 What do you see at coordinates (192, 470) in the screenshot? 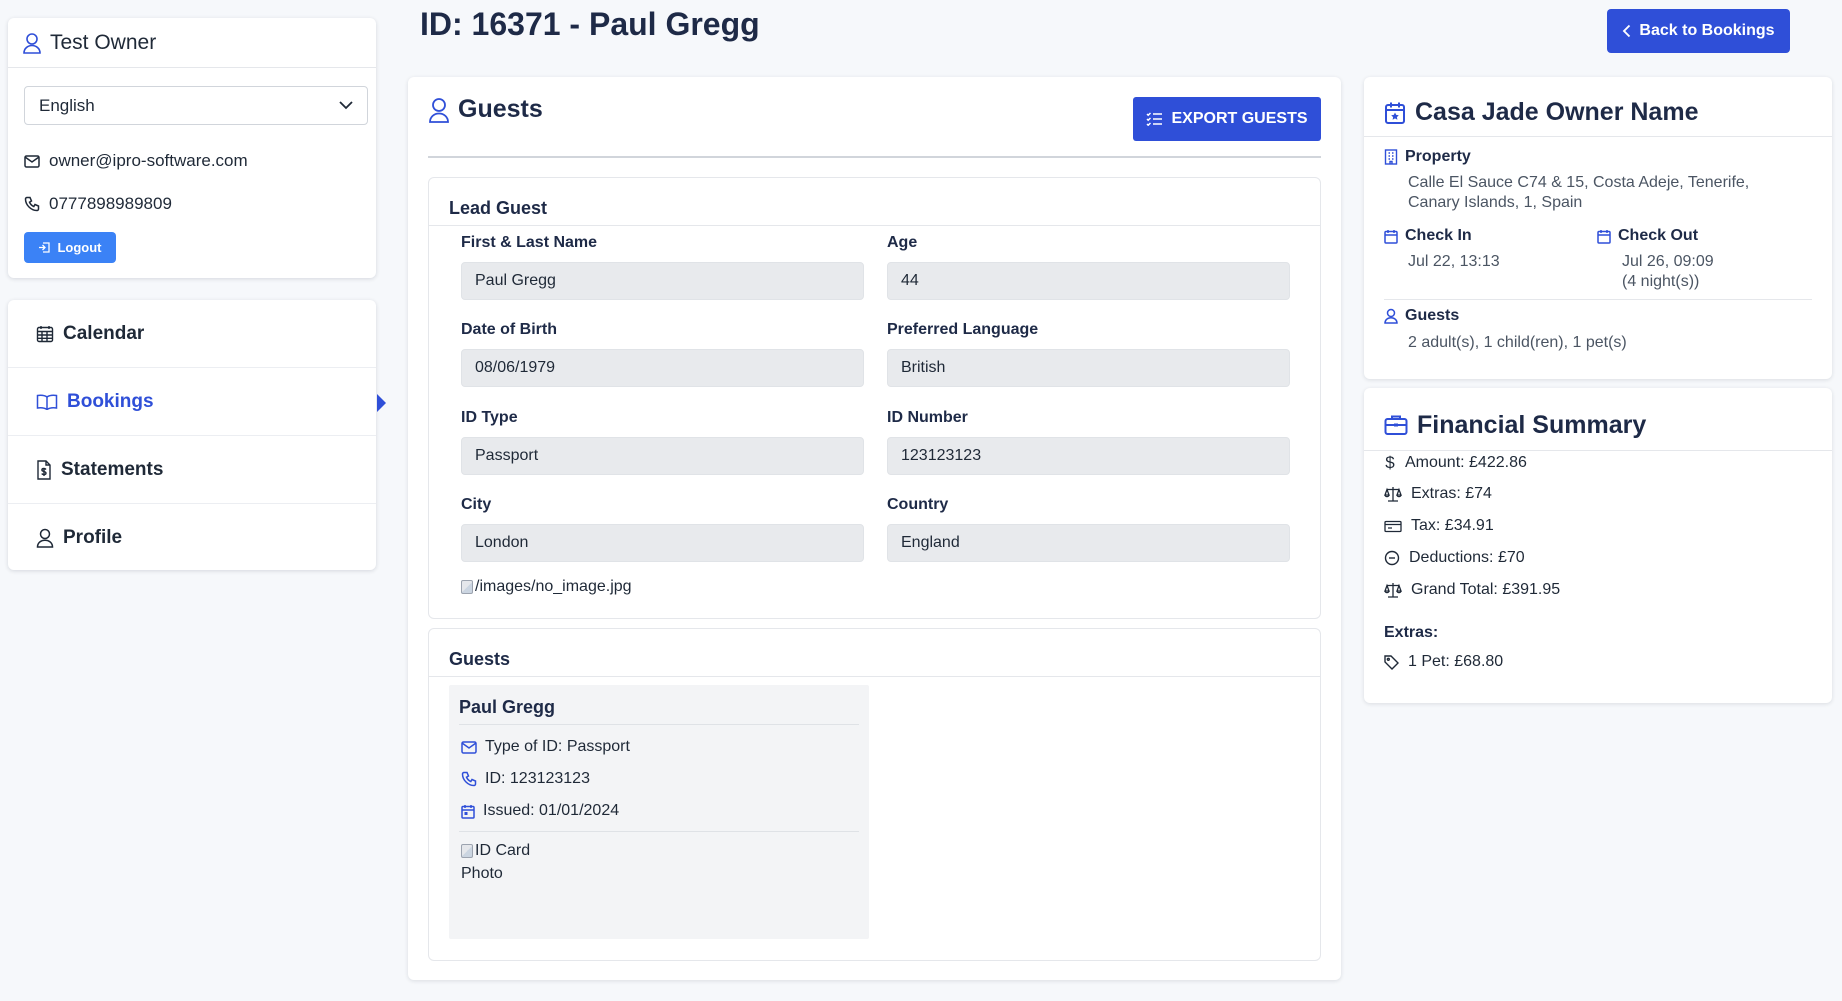
I see `sidebar-item-statements: Statements` at bounding box center [192, 470].